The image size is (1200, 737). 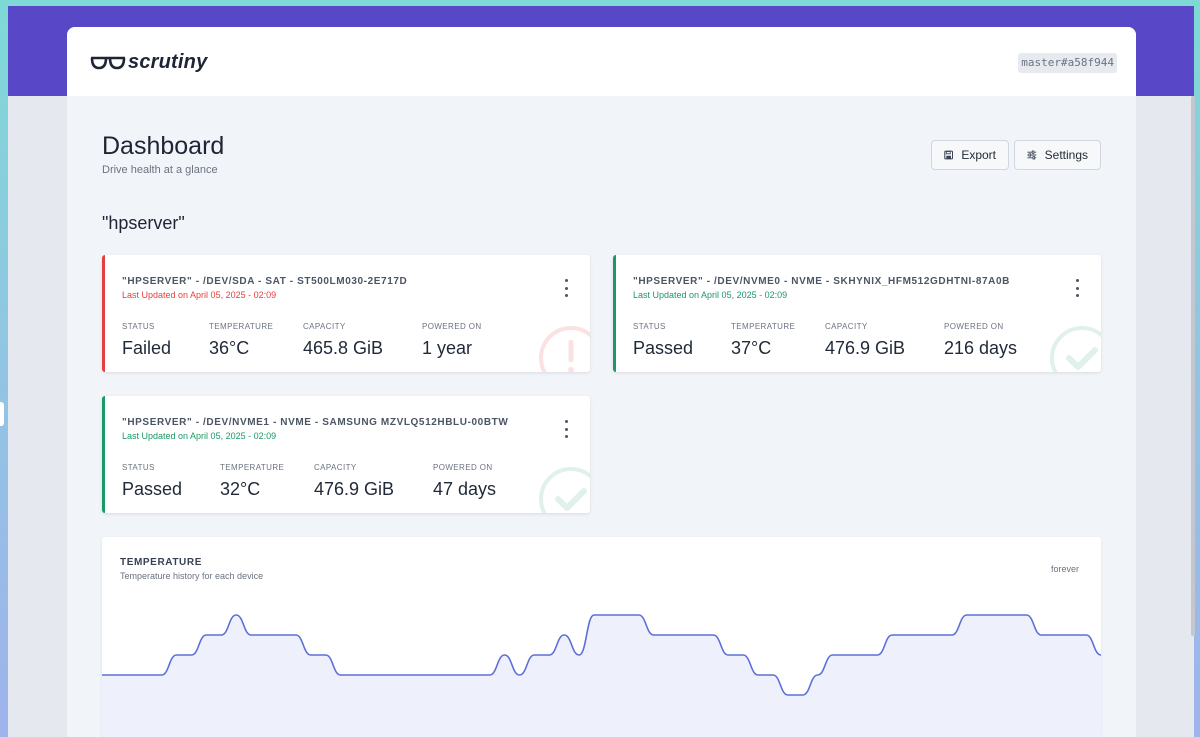 I want to click on temperature-chart, so click(x=601, y=675).